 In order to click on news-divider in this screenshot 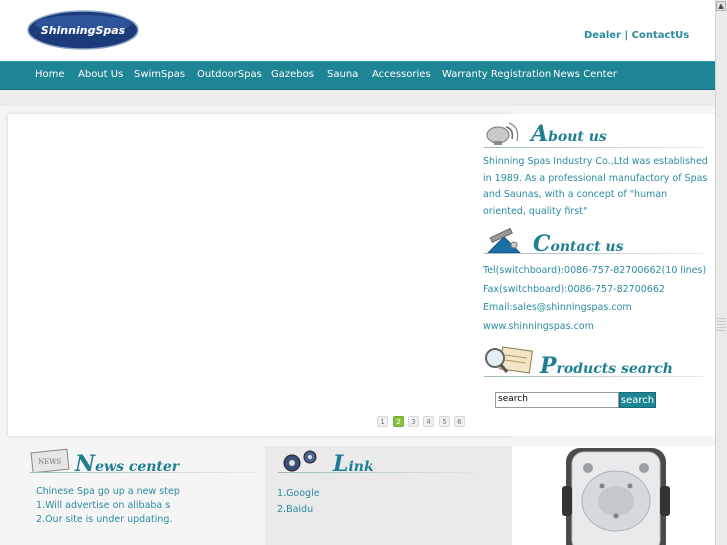, I will do `click(145, 472)`.